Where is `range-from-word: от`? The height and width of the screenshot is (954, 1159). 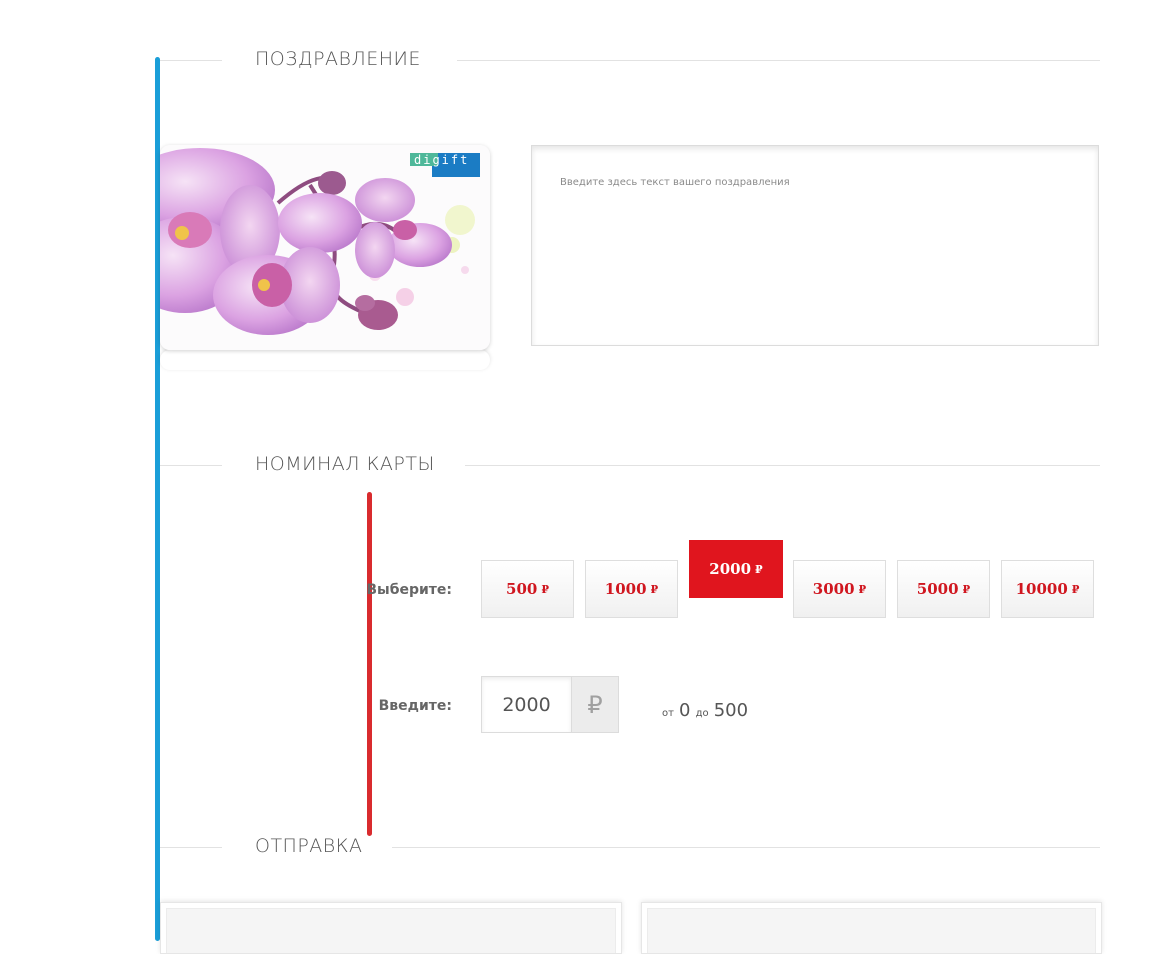
range-from-word: от is located at coordinates (668, 713).